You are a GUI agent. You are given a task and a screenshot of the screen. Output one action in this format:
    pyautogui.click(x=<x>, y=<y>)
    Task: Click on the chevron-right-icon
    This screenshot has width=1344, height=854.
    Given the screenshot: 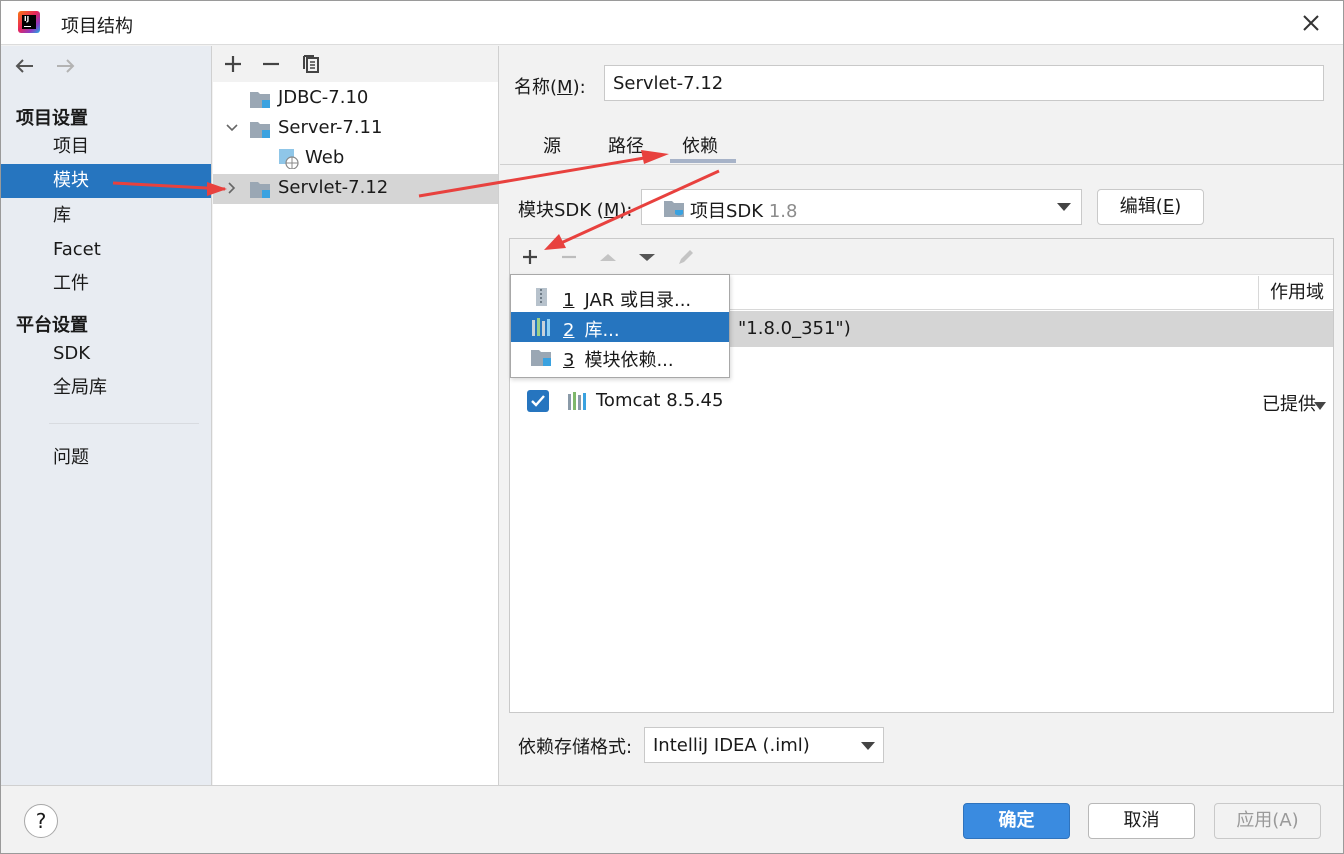 What is the action you would take?
    pyautogui.click(x=232, y=188)
    